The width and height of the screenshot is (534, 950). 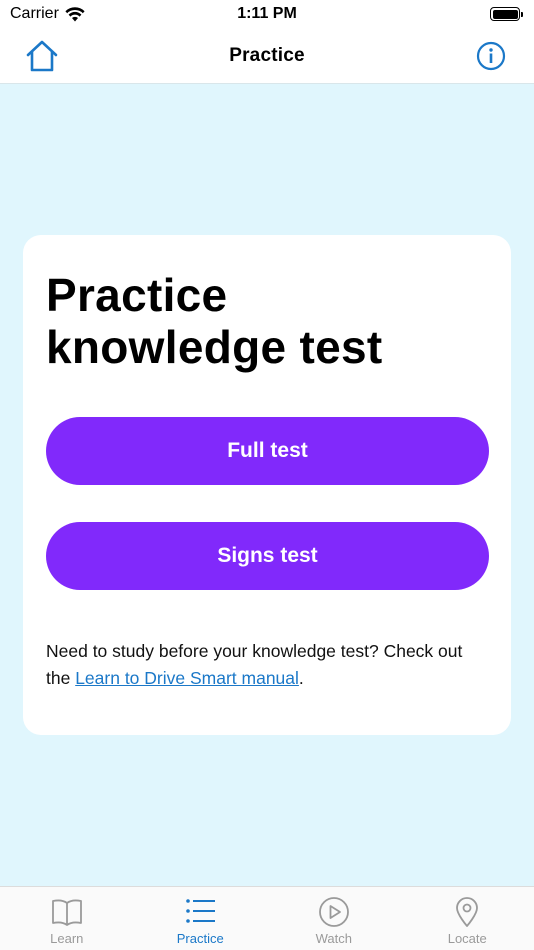 What do you see at coordinates (66, 912) in the screenshot?
I see `book-icon` at bounding box center [66, 912].